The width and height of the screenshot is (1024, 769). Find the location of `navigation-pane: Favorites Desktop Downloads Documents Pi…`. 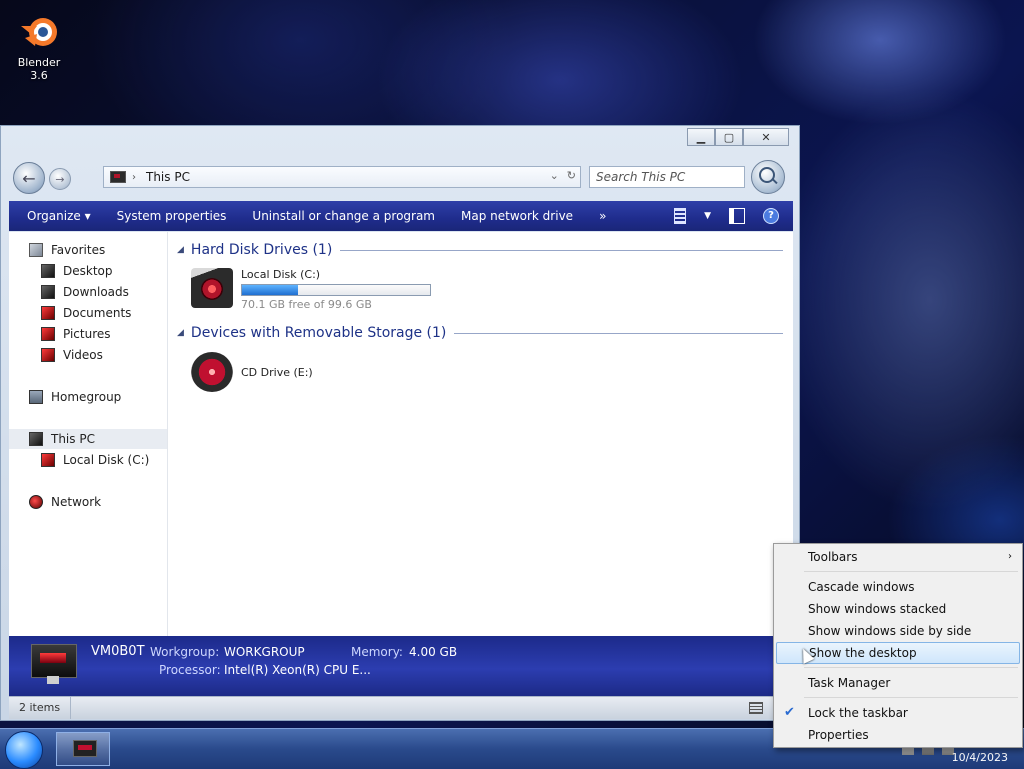

navigation-pane: Favorites Desktop Downloads Documents Pi… is located at coordinates (88, 434).